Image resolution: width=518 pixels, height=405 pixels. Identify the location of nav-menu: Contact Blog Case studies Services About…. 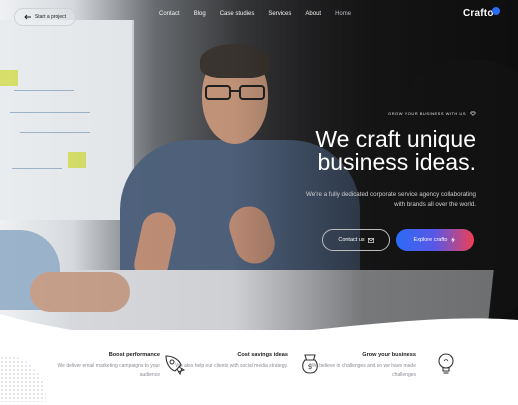
(255, 14).